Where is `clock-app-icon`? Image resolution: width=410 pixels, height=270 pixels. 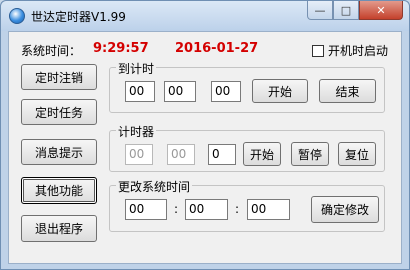 clock-app-icon is located at coordinates (17, 16).